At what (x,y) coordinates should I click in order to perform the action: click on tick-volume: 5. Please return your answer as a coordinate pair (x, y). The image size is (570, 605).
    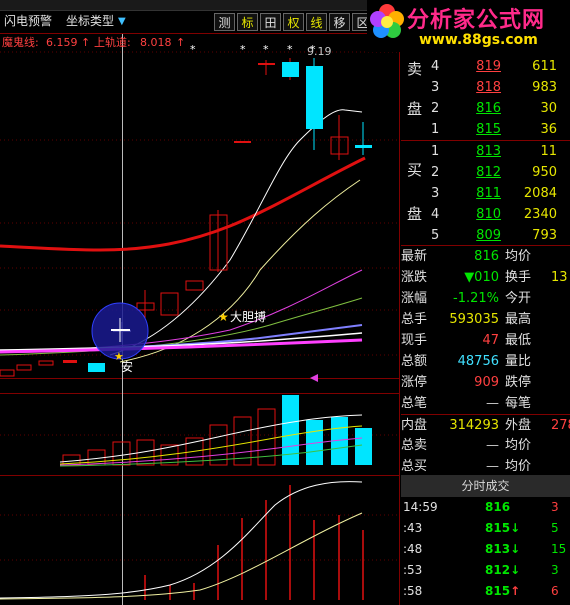
    Looking at the image, I should click on (555, 528).